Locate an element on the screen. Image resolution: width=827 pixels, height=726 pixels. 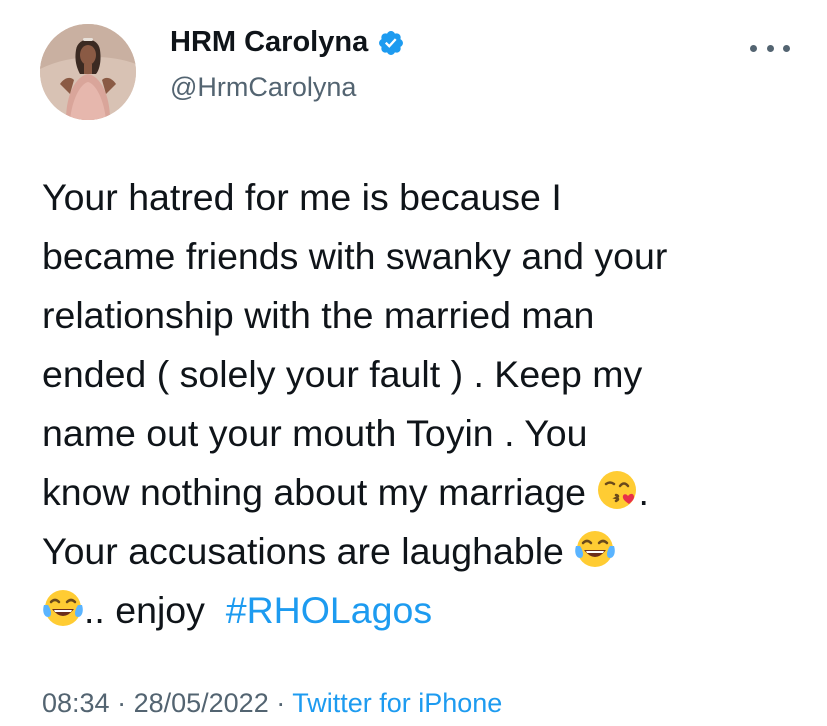
verified-badge-icon is located at coordinates (391, 43).